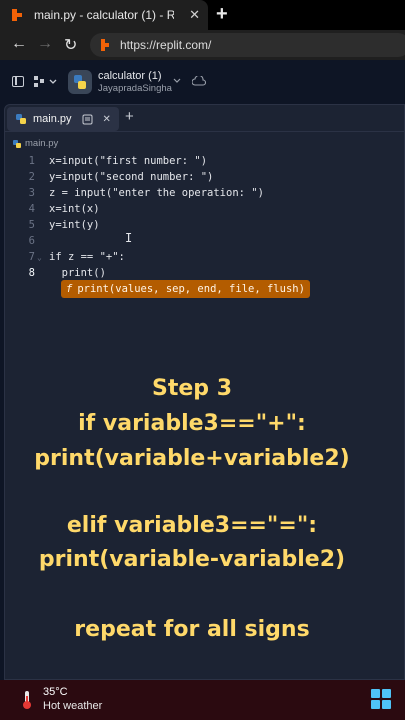  What do you see at coordinates (192, 388) in the screenshot?
I see `caption-step: Step 3` at bounding box center [192, 388].